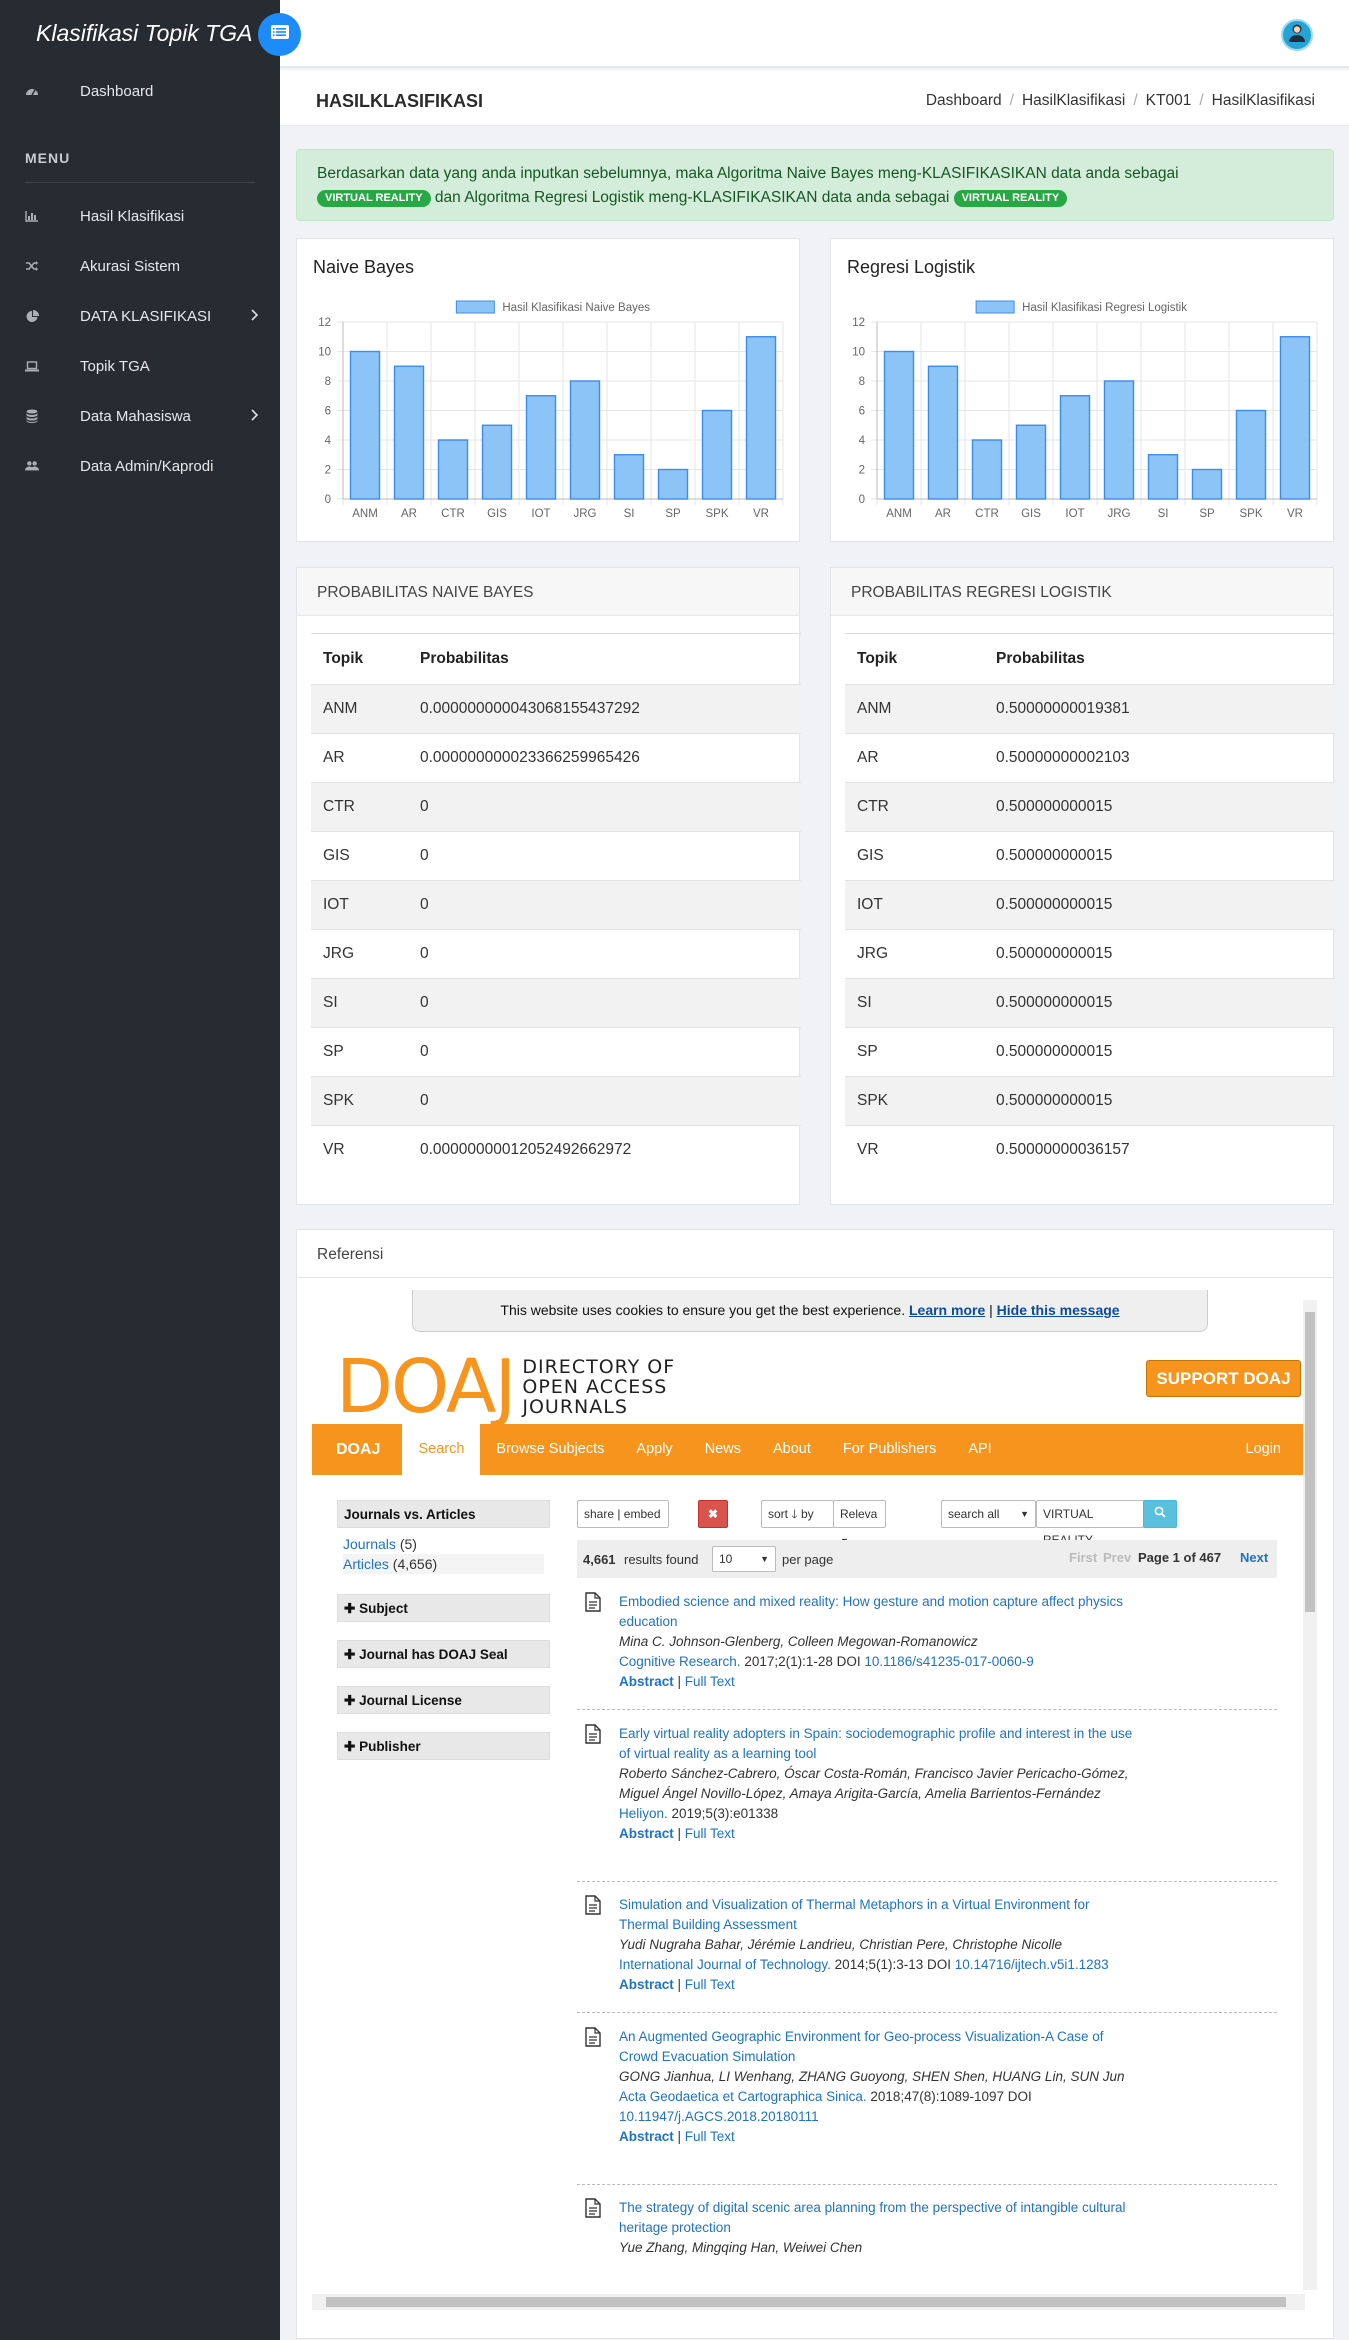 The height and width of the screenshot is (2340, 1349). What do you see at coordinates (725, 1964) in the screenshot?
I see `result-journal-link: International Journal of Technology.` at bounding box center [725, 1964].